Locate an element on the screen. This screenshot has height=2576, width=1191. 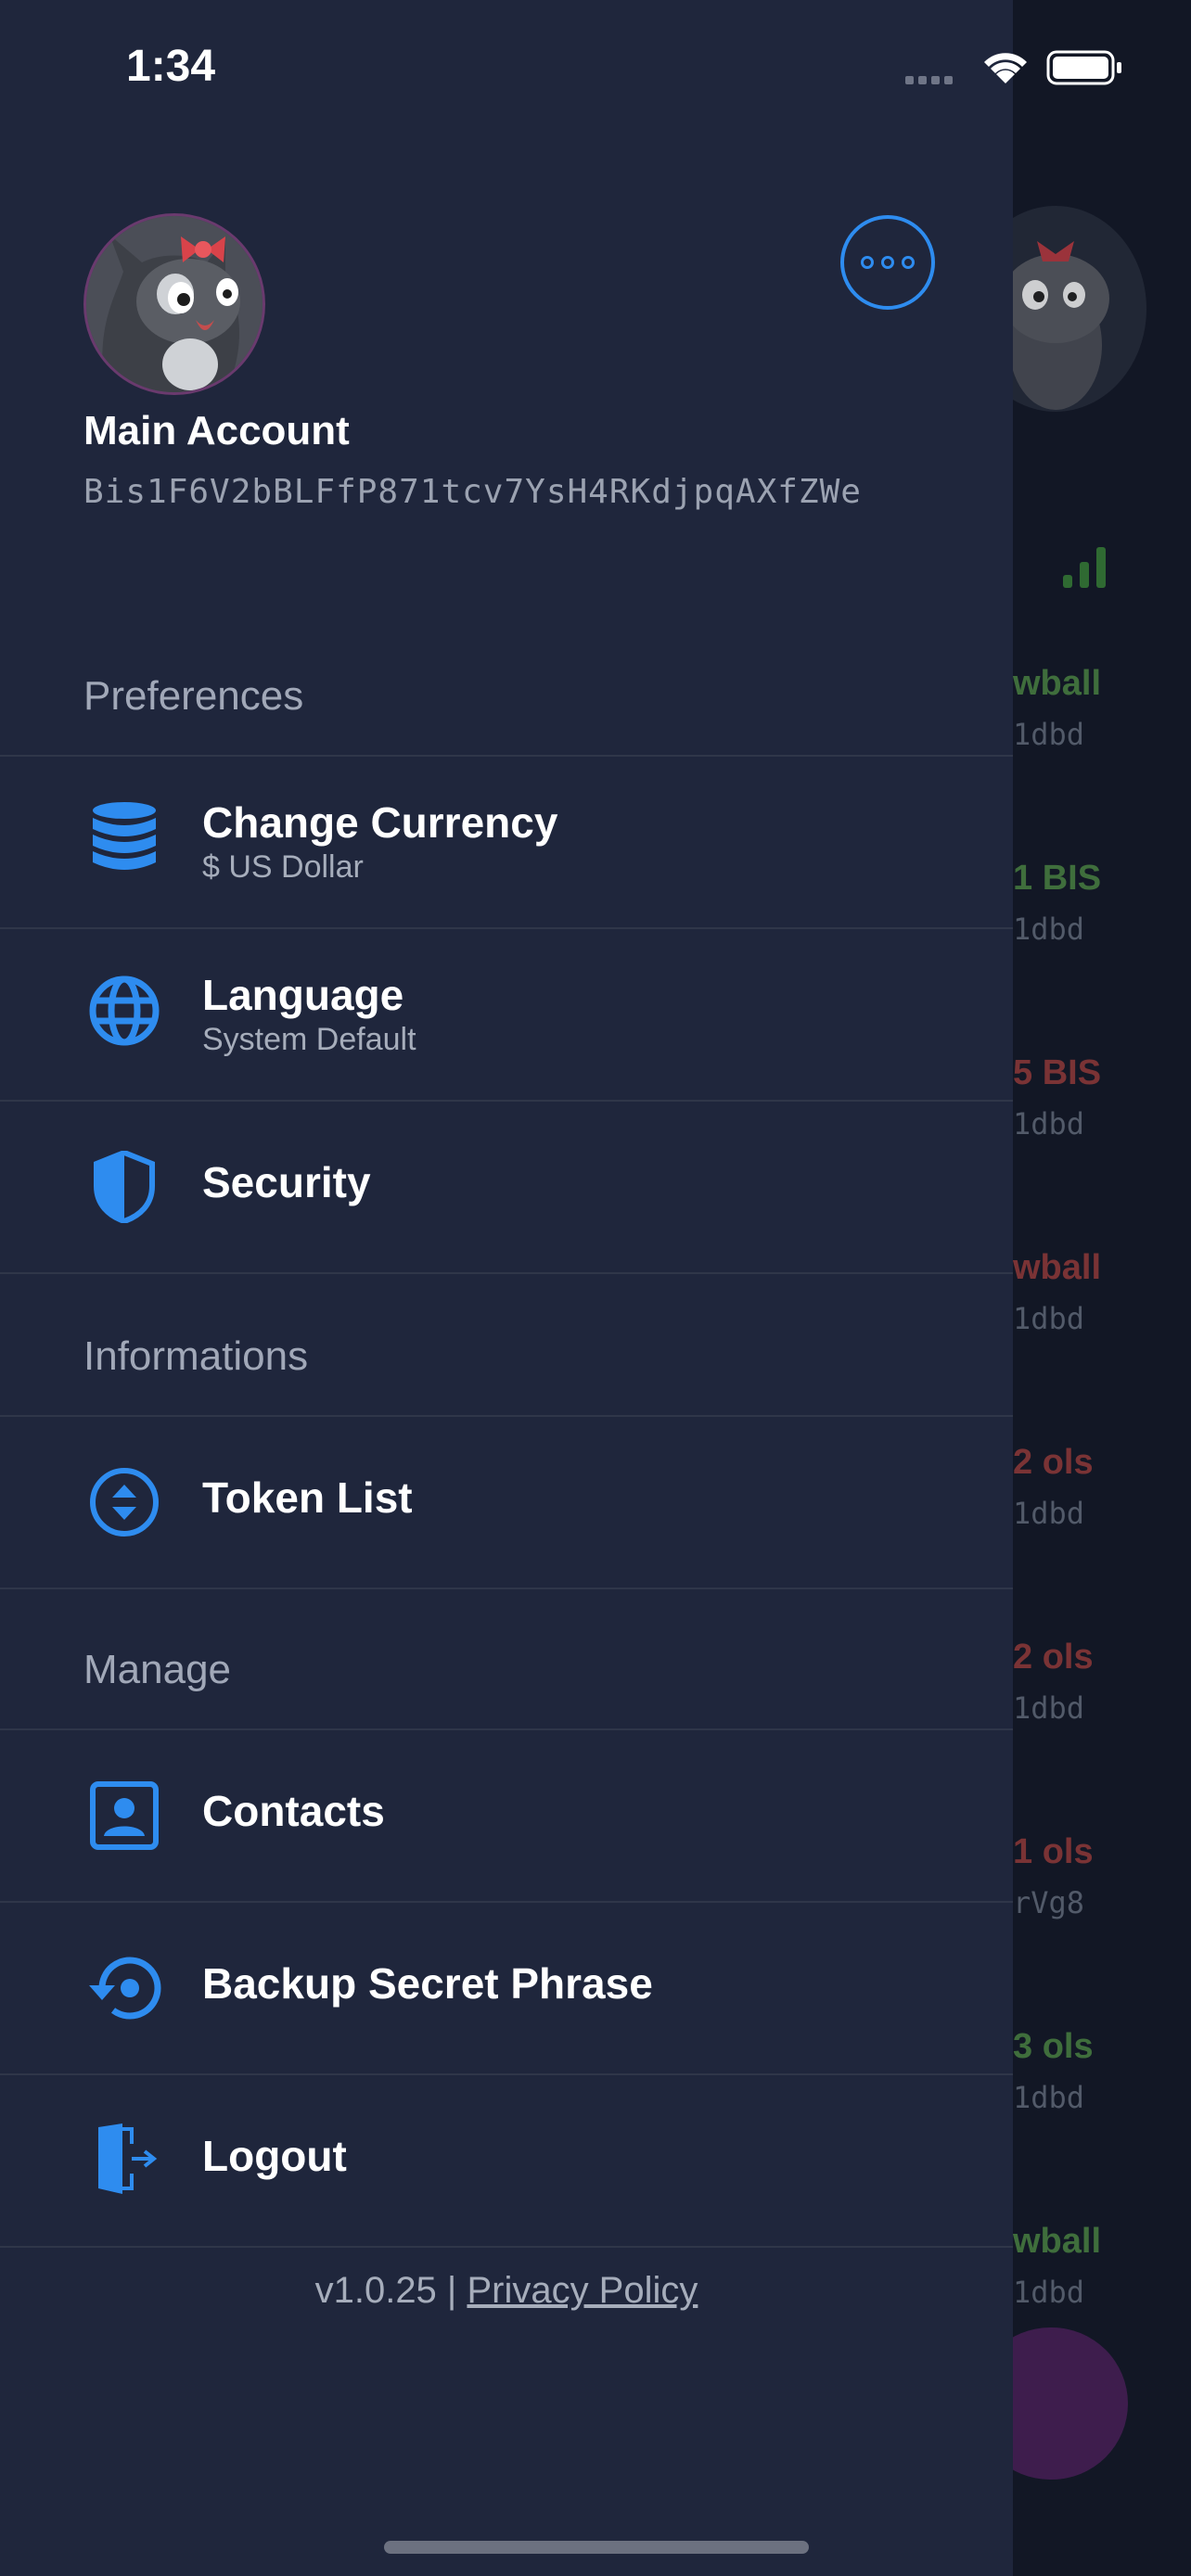
menu-item-label: Token List is located at coordinates (308, 1498).